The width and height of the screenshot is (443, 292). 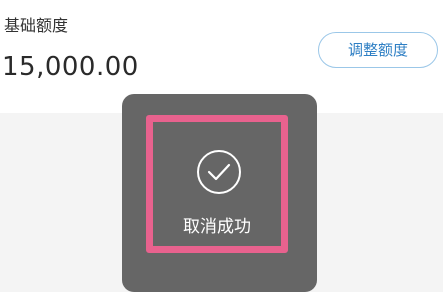 What do you see at coordinates (70, 67) in the screenshot?
I see `quota-amount: 15,000.00` at bounding box center [70, 67].